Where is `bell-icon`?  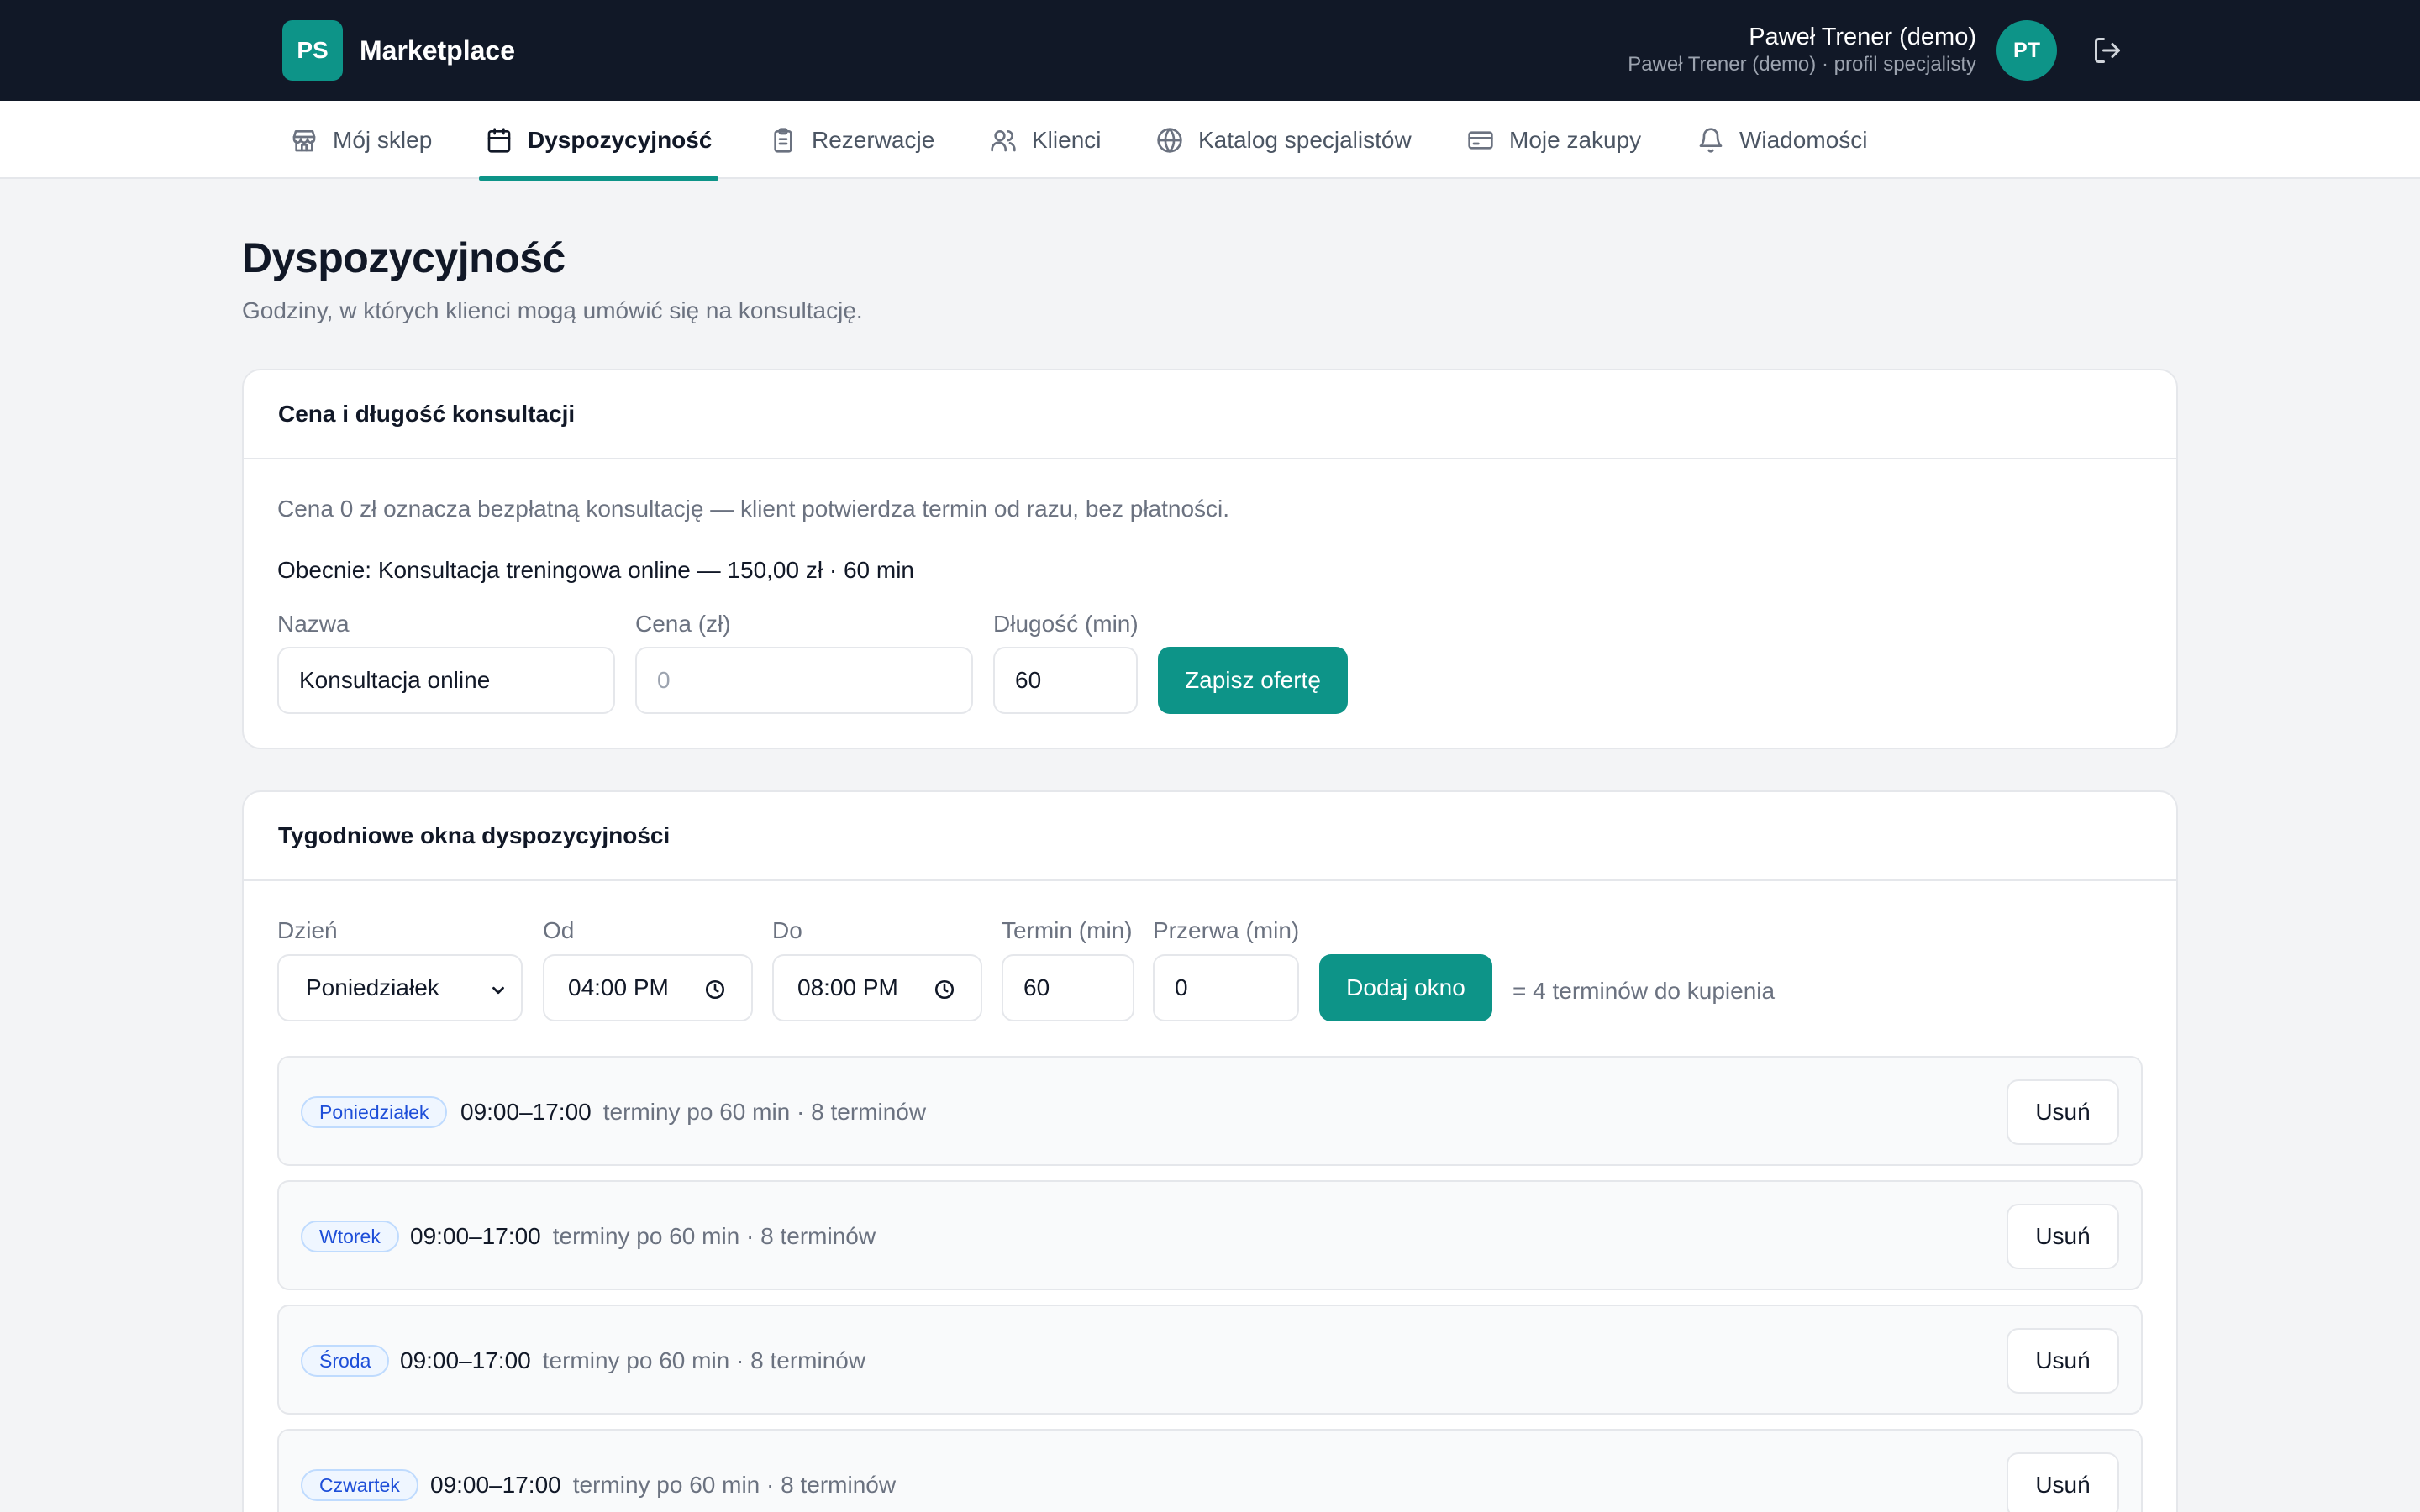
bell-icon is located at coordinates (1711, 140).